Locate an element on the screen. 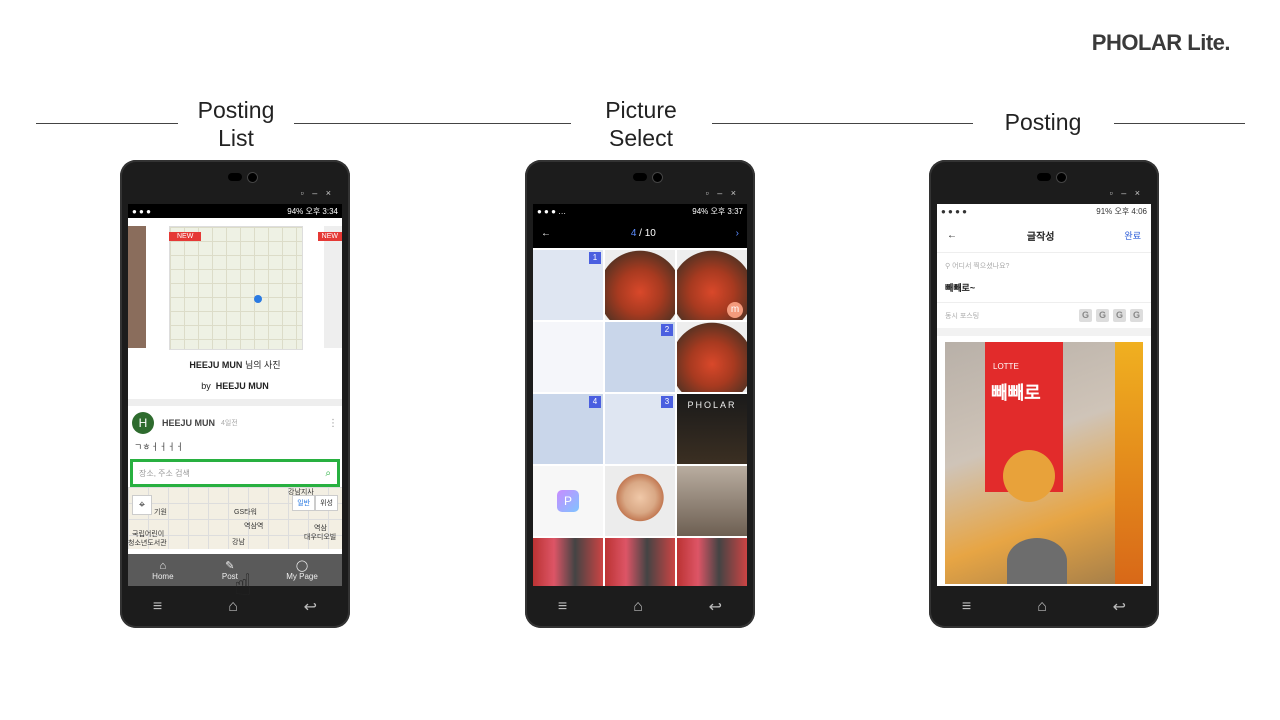 This screenshot has height=720, width=1280. photo-cell: 3 is located at coordinates (640, 429).